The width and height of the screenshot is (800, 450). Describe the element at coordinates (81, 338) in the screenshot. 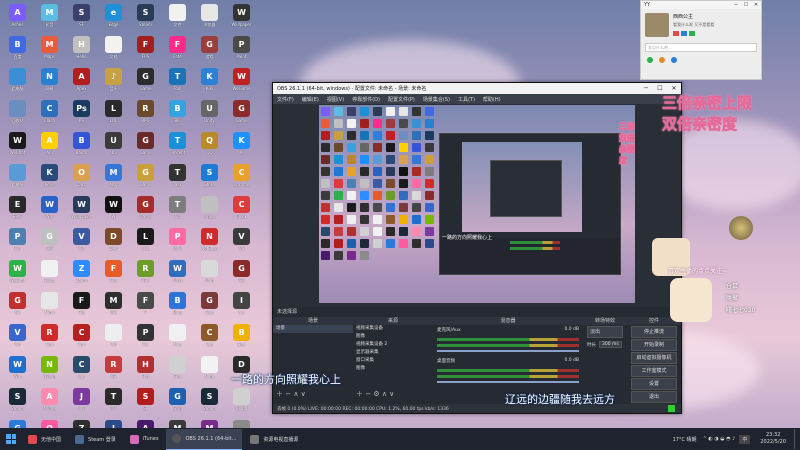

I see `desktop-icon: C Con` at that location.